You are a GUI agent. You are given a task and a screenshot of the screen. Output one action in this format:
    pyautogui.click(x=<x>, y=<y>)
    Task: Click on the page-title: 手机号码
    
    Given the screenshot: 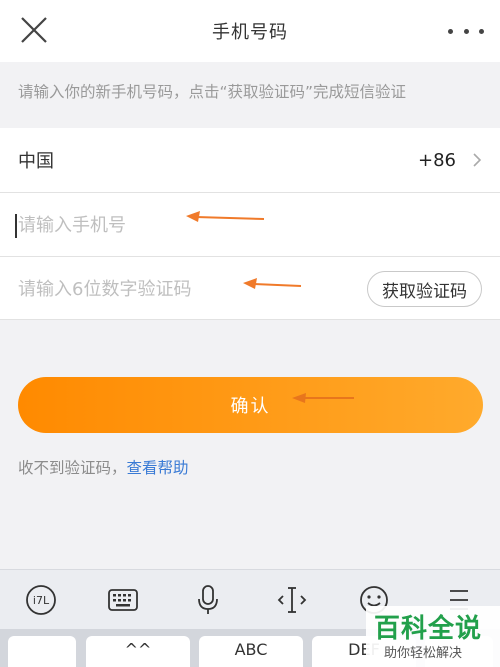 What is the action you would take?
    pyautogui.click(x=250, y=32)
    